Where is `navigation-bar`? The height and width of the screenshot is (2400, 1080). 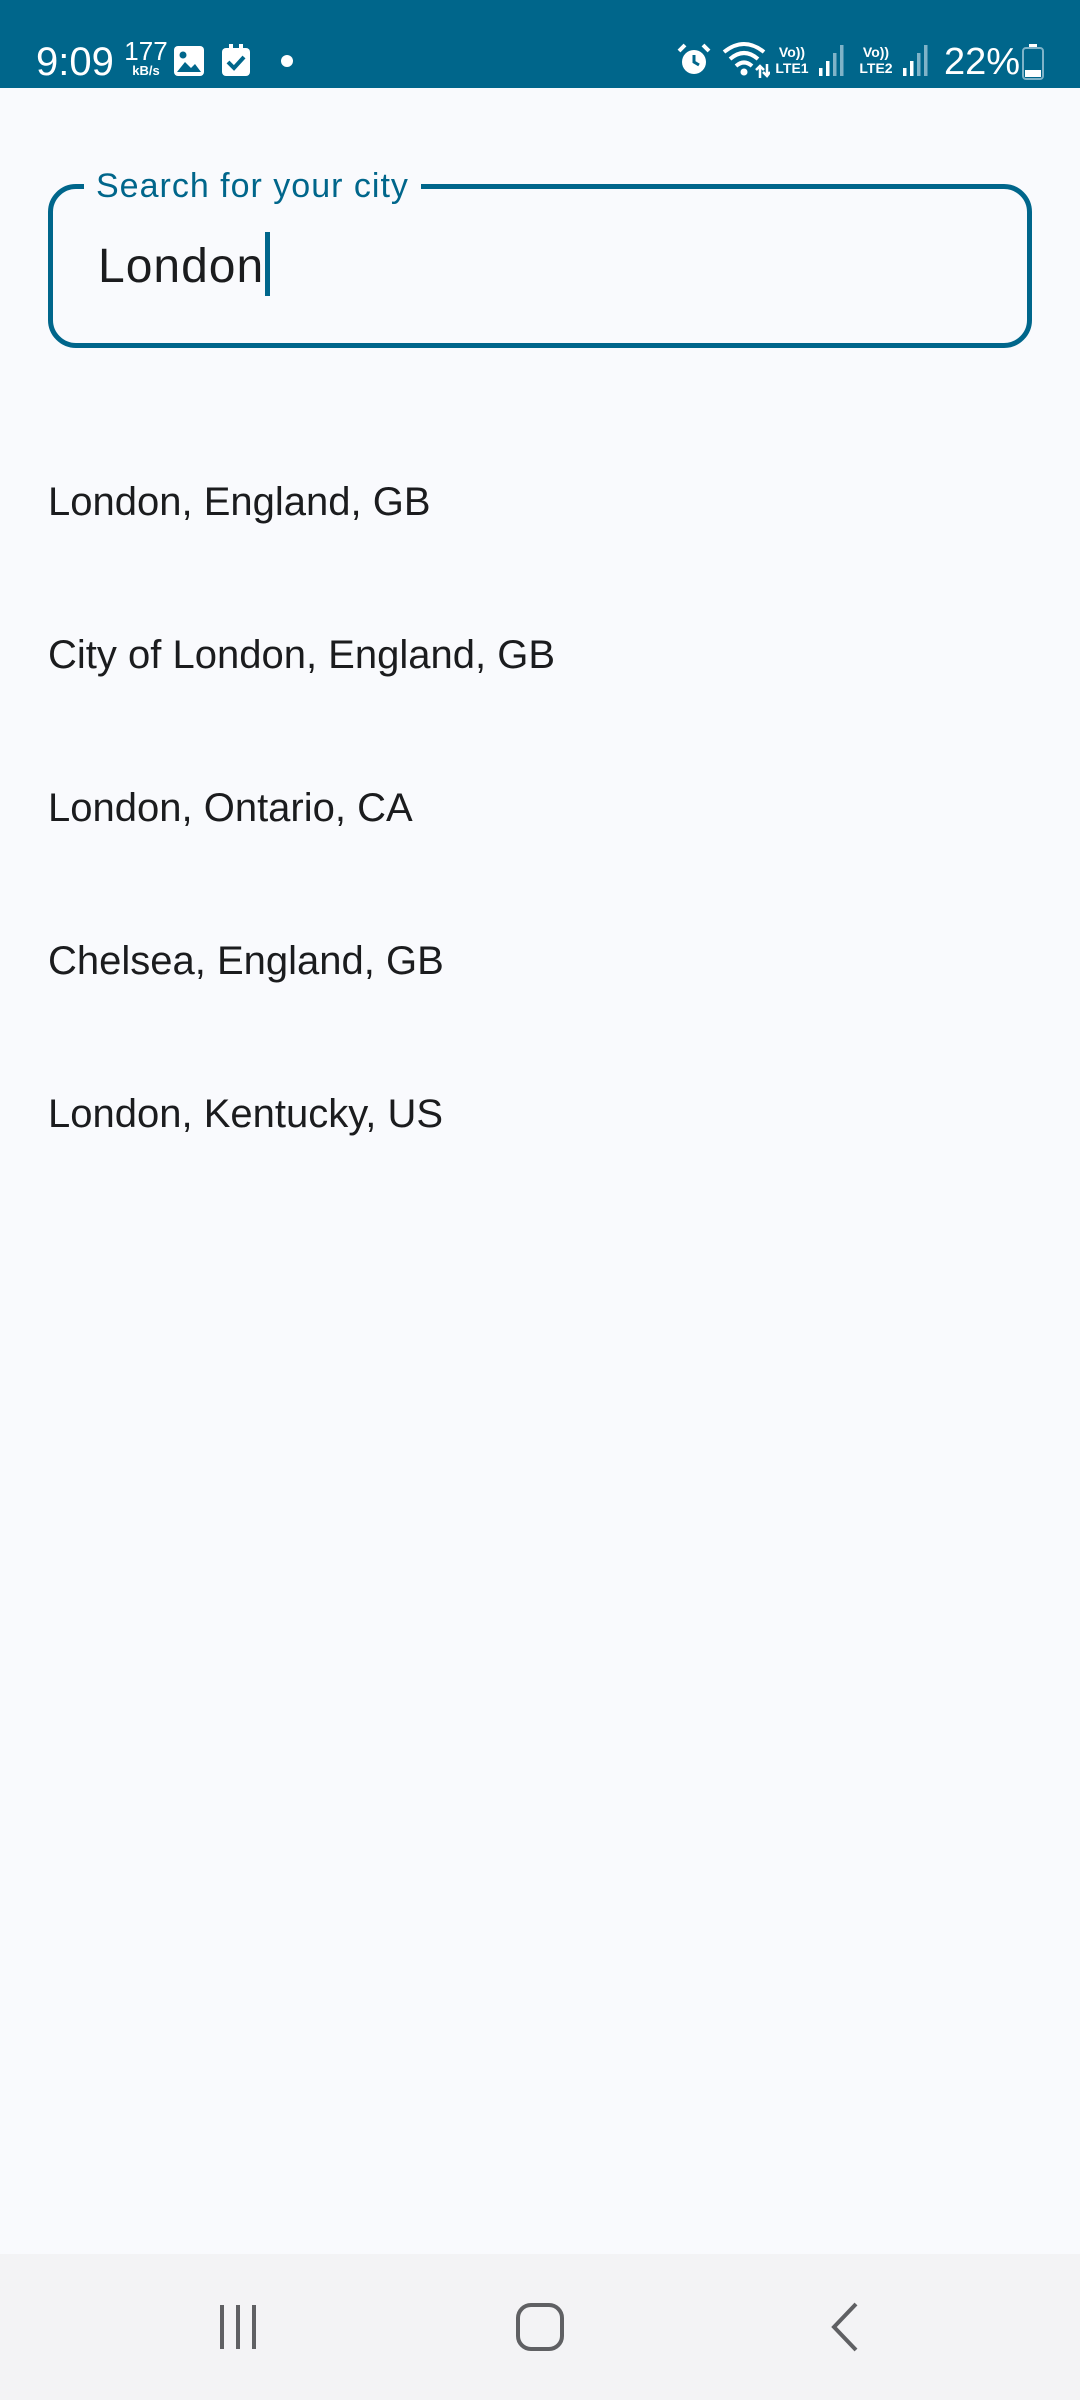 navigation-bar is located at coordinates (540, 2327).